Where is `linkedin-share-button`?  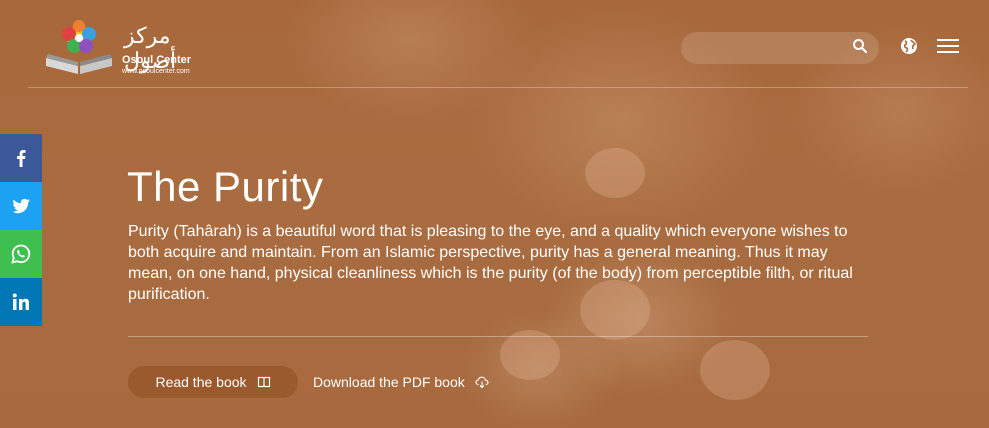
linkedin-share-button is located at coordinates (21, 302).